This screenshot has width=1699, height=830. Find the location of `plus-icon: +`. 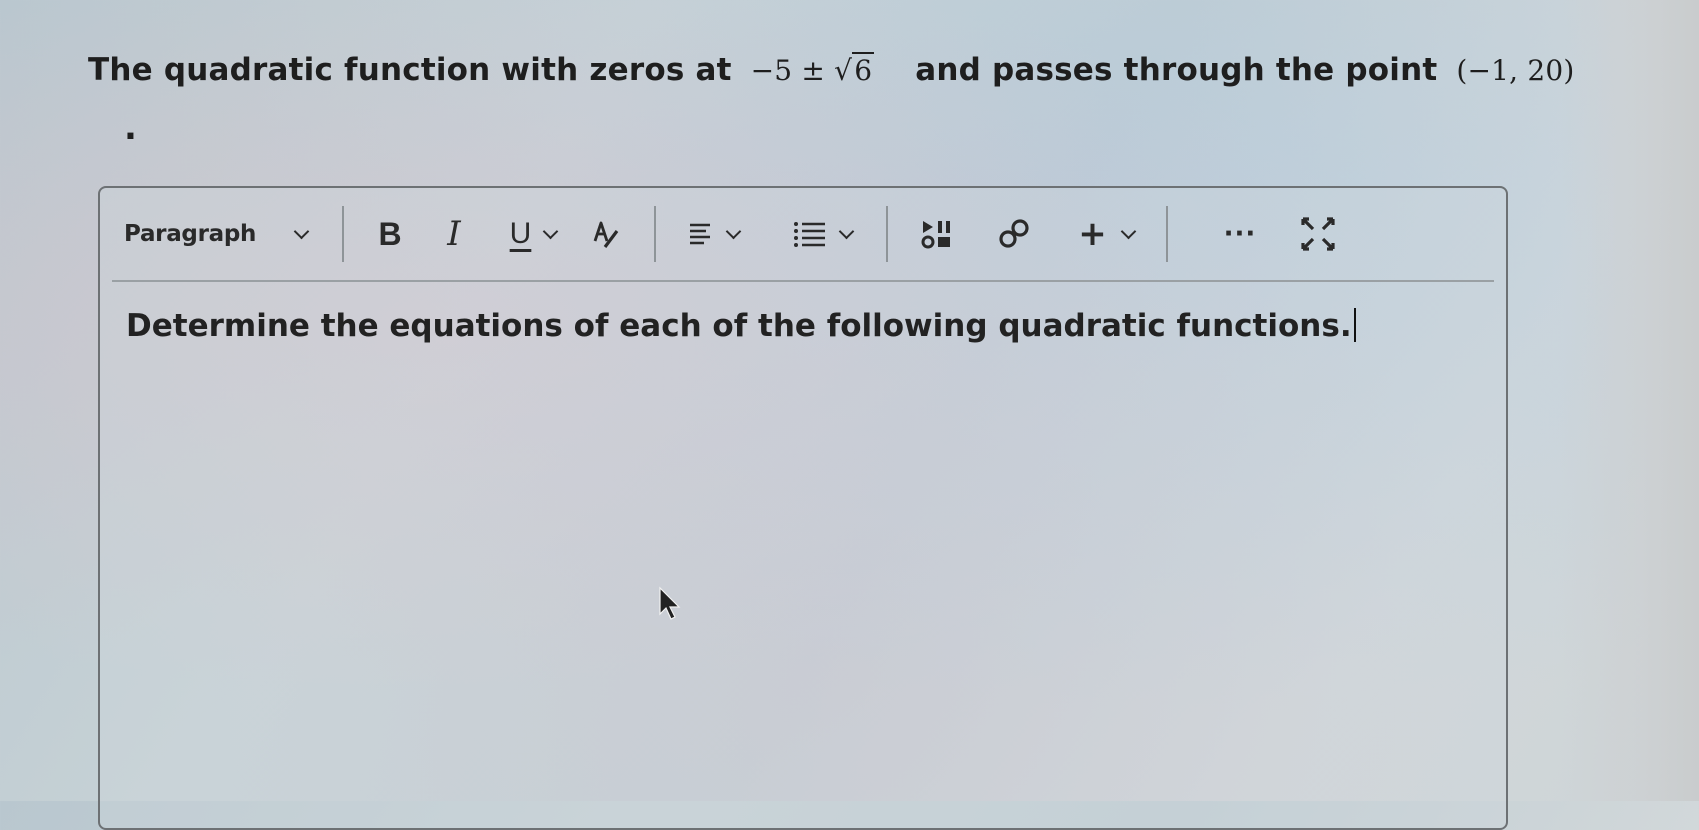

plus-icon: + is located at coordinates (1092, 234).